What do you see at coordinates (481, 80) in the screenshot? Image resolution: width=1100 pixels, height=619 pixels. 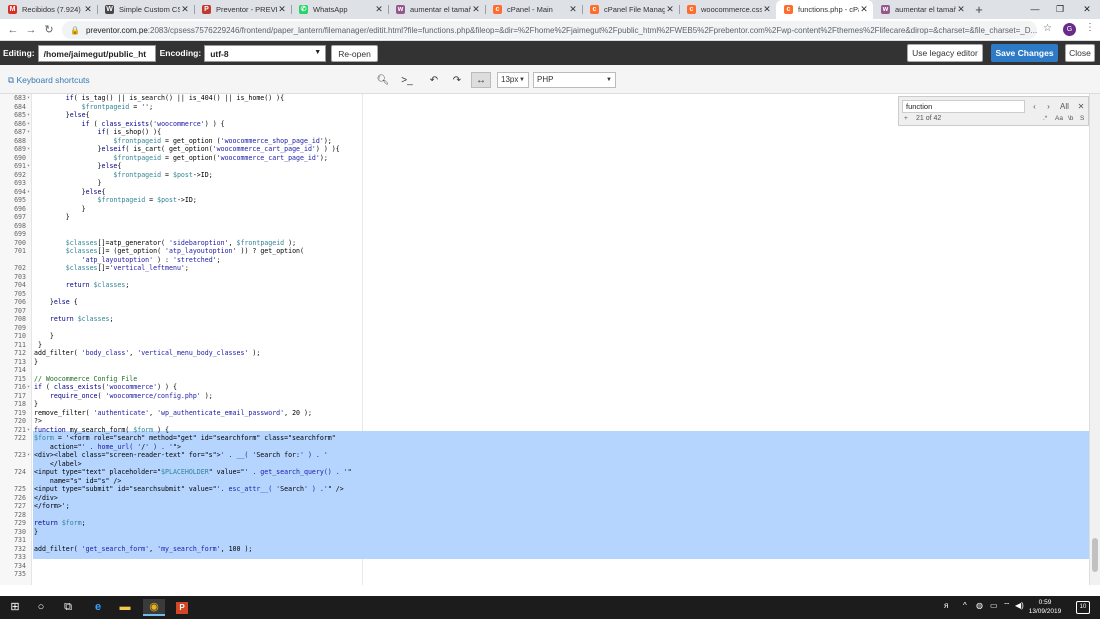 I see `word-wrap-icon: ↔` at bounding box center [481, 80].